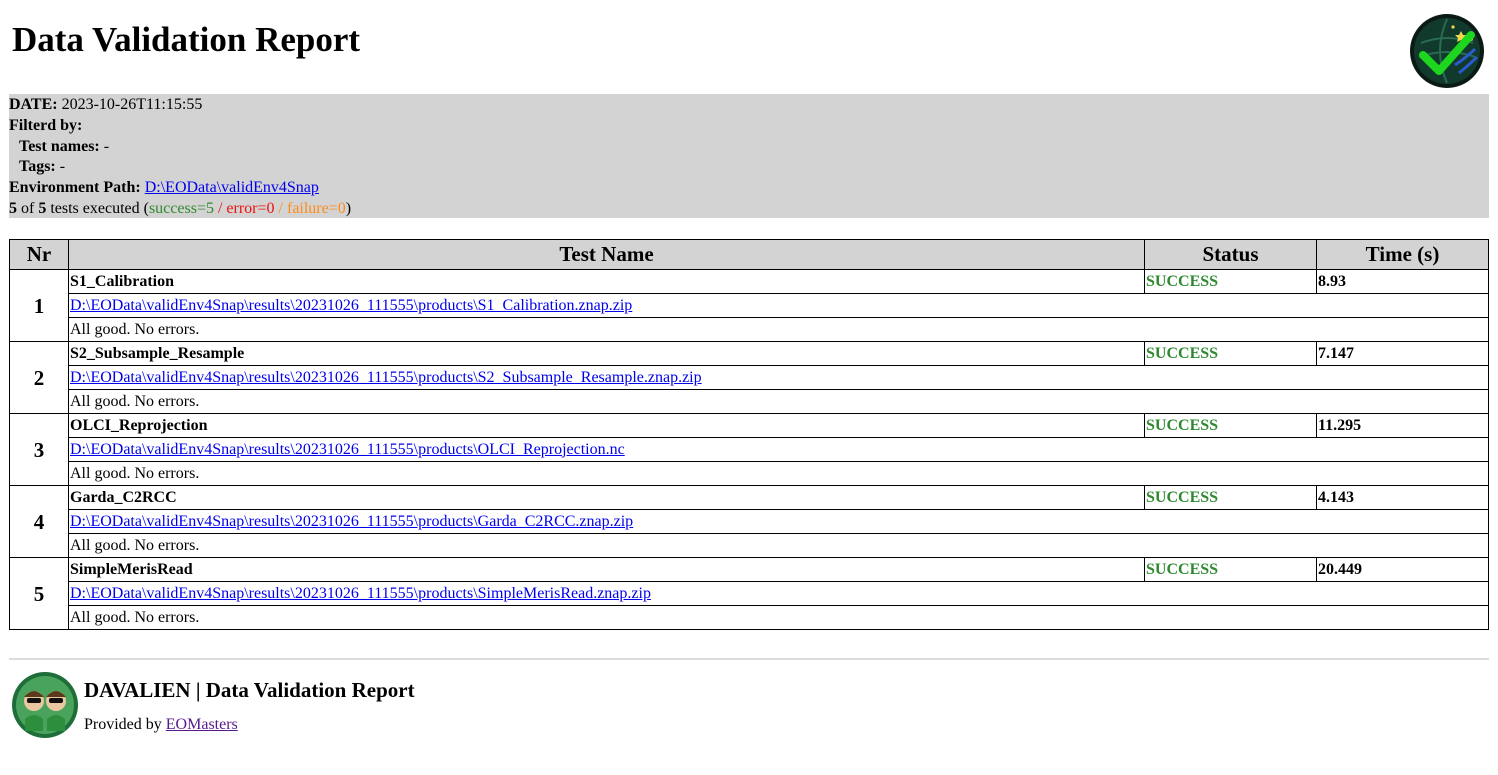 The height and width of the screenshot is (775, 1498). What do you see at coordinates (749, 147) in the screenshot?
I see `test-names-row: Test names: -` at bounding box center [749, 147].